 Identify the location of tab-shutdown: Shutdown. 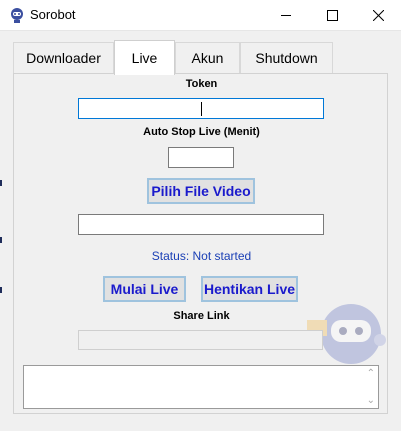
(286, 57).